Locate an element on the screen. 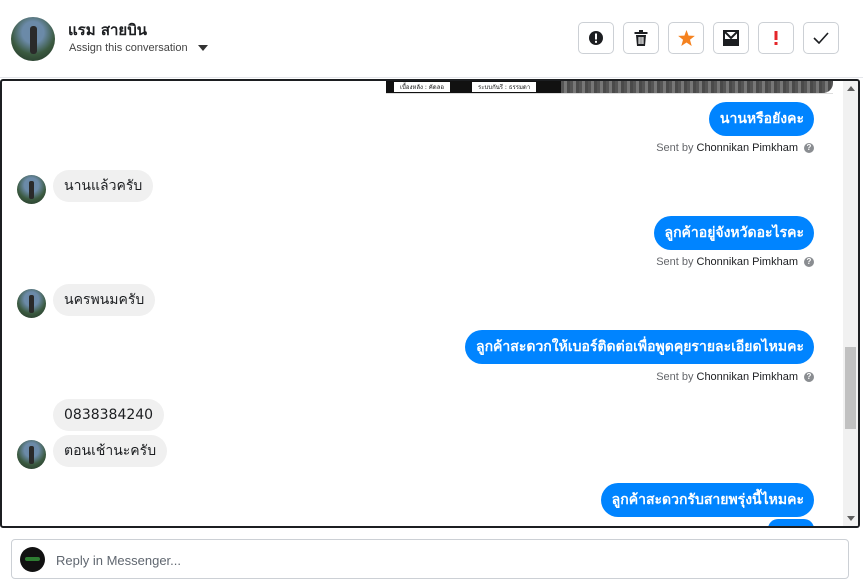 Image resolution: width=863 pixels, height=579 pixels. banner-caption-2: ระบบกันรี : ธรรมดา is located at coordinates (504, 87).